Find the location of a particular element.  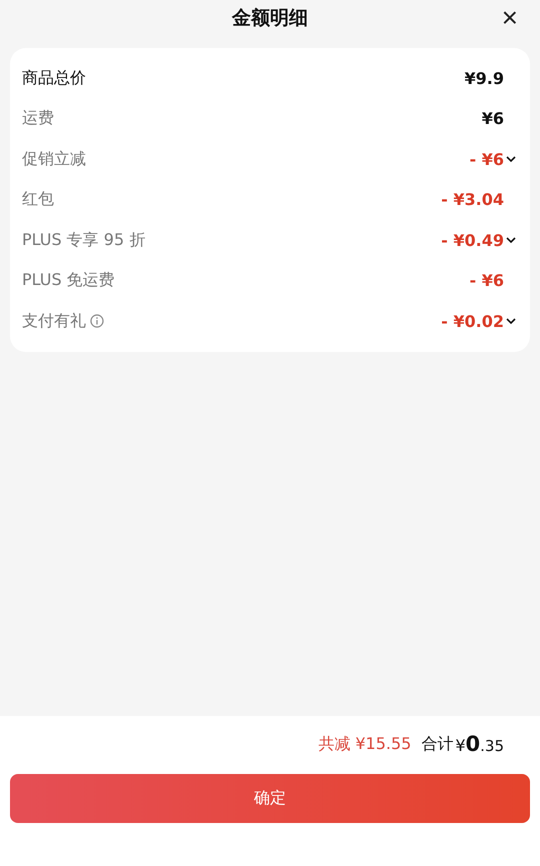

row-label: PLUS 专享 95 折 is located at coordinates (84, 240).